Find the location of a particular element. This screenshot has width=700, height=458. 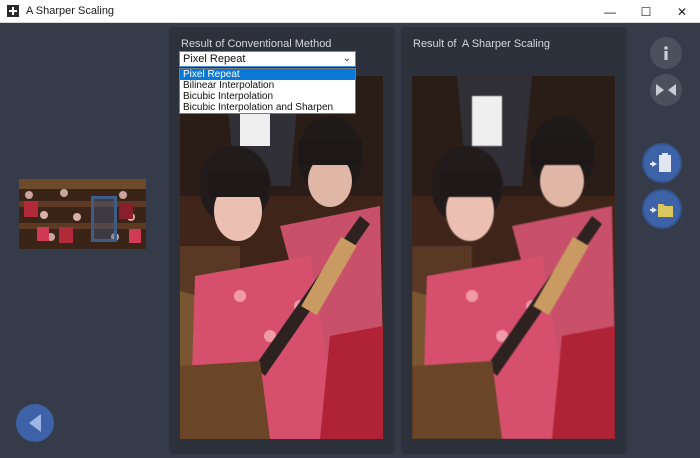

method-select: Pixel Repeat ⌄ is located at coordinates (267, 59).